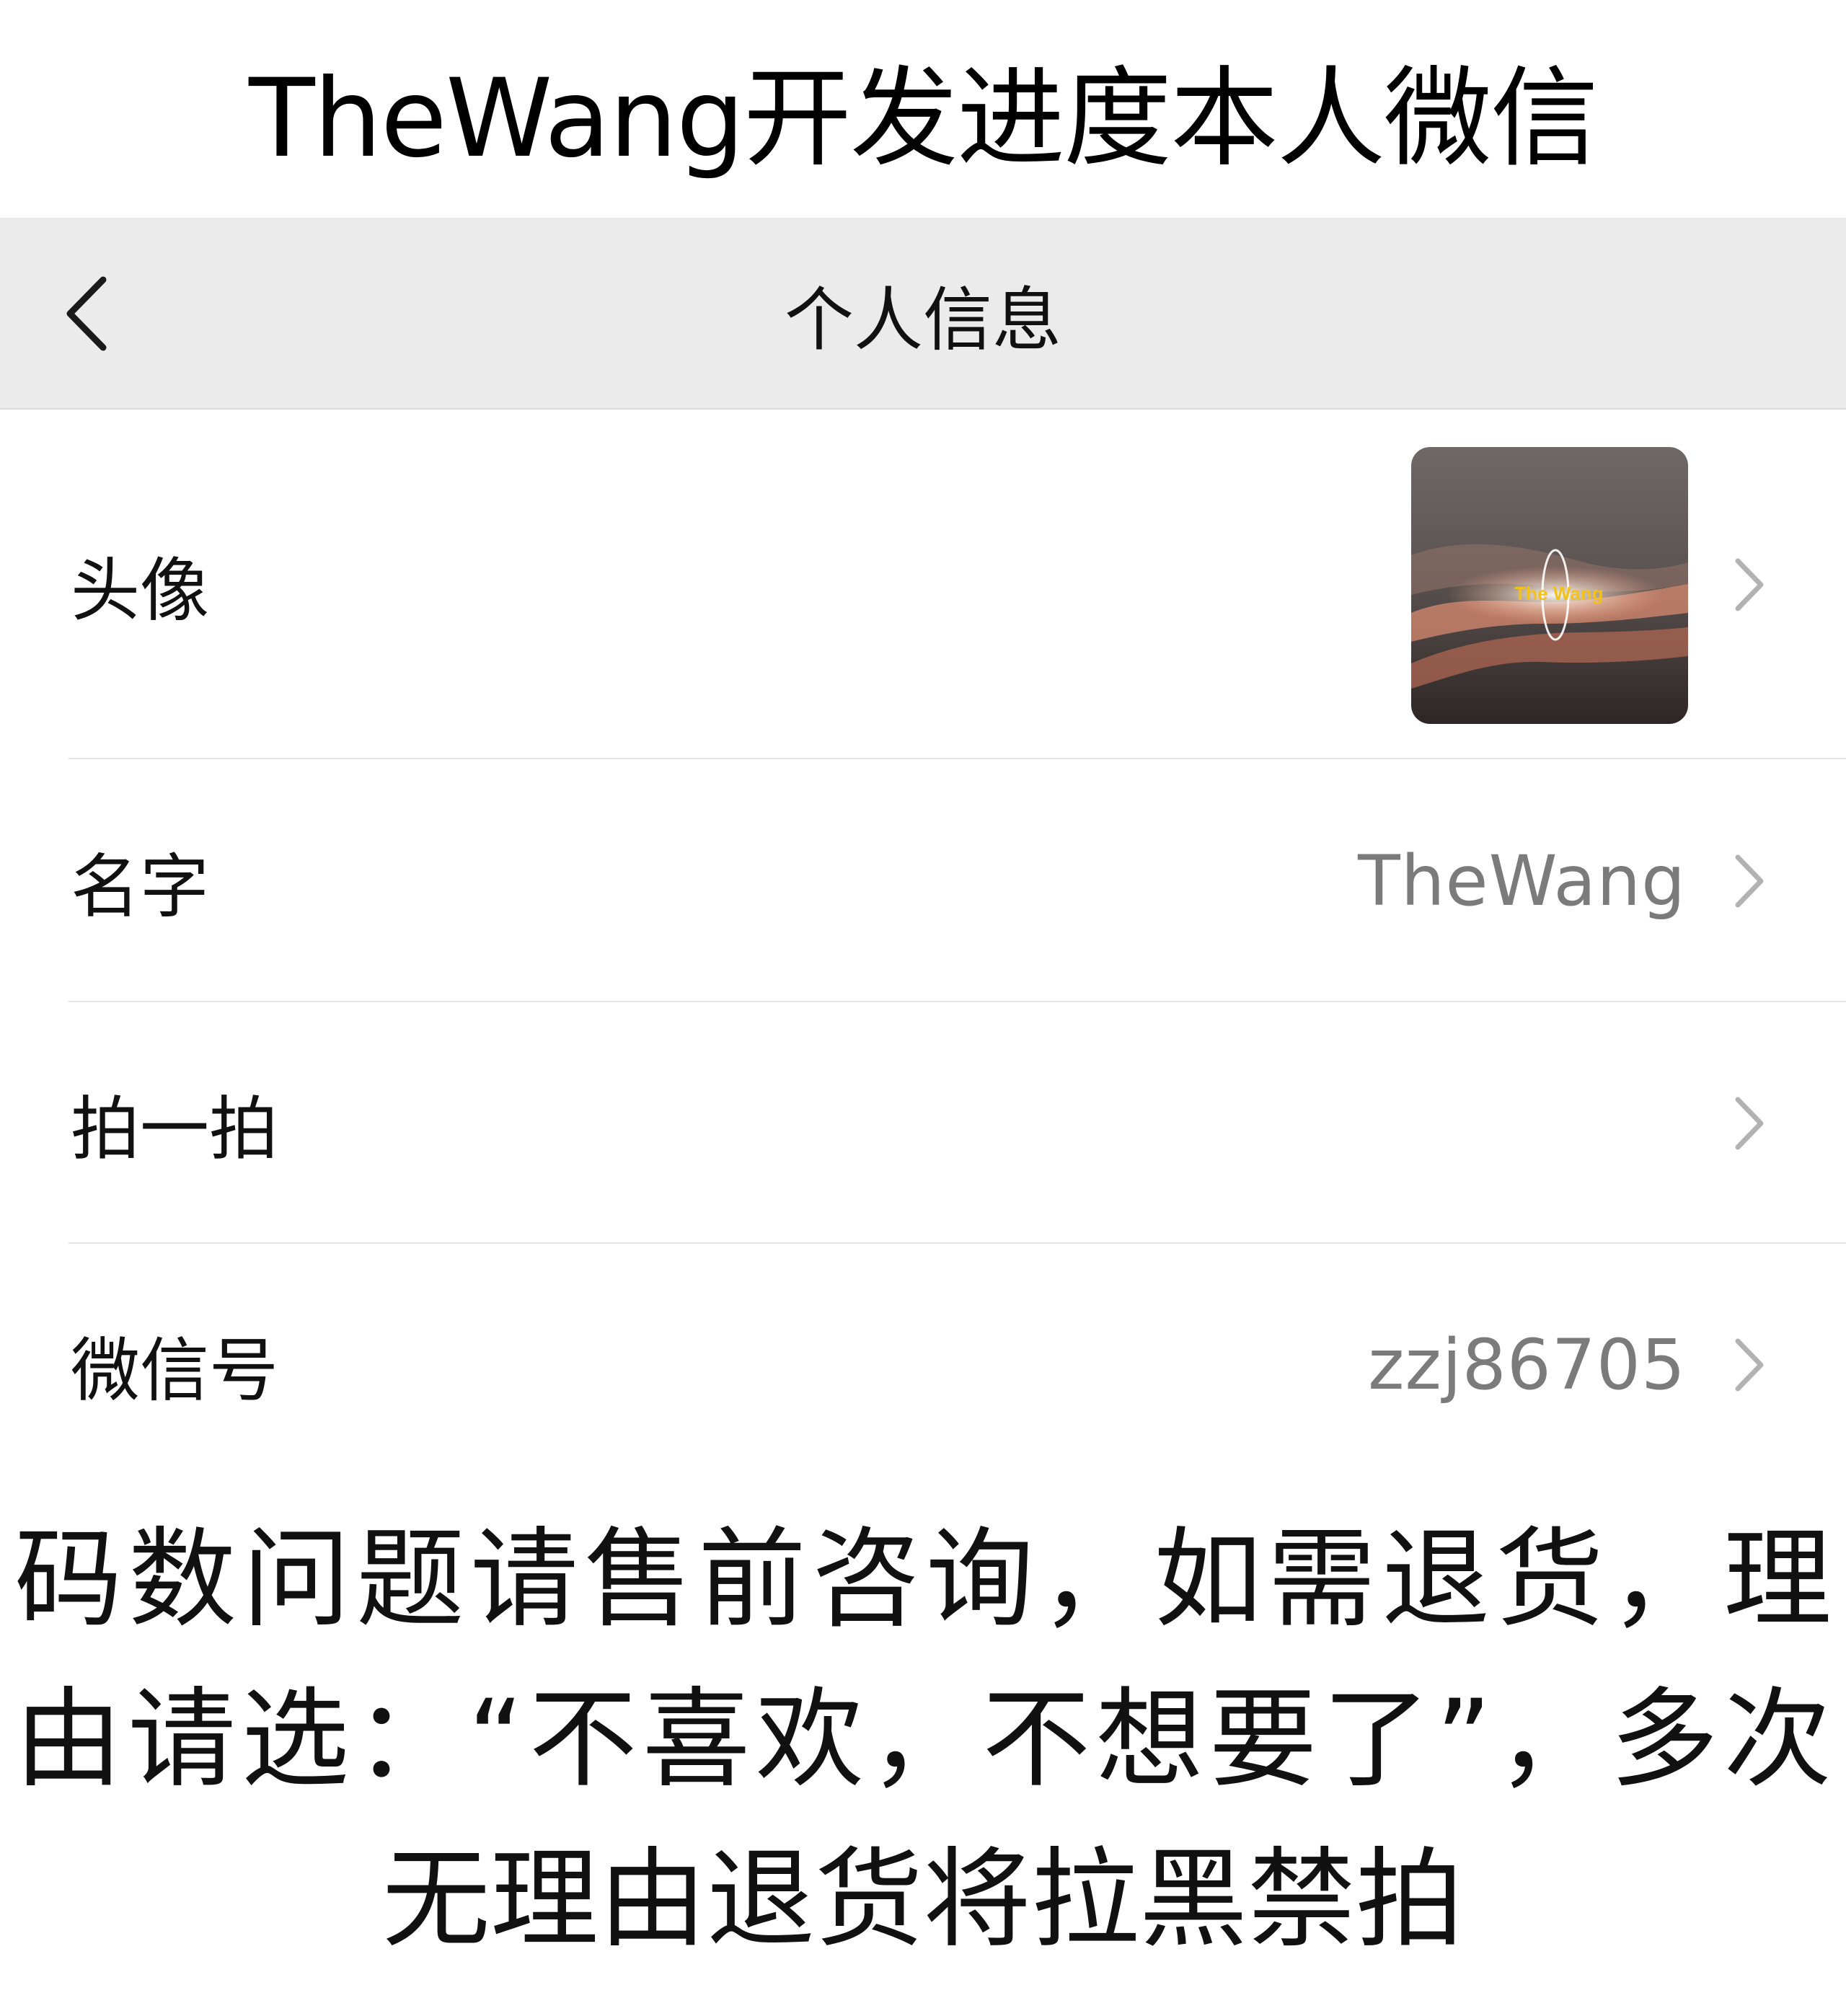  Describe the element at coordinates (140, 590) in the screenshot. I see `row-label-avatar: 头像` at that location.